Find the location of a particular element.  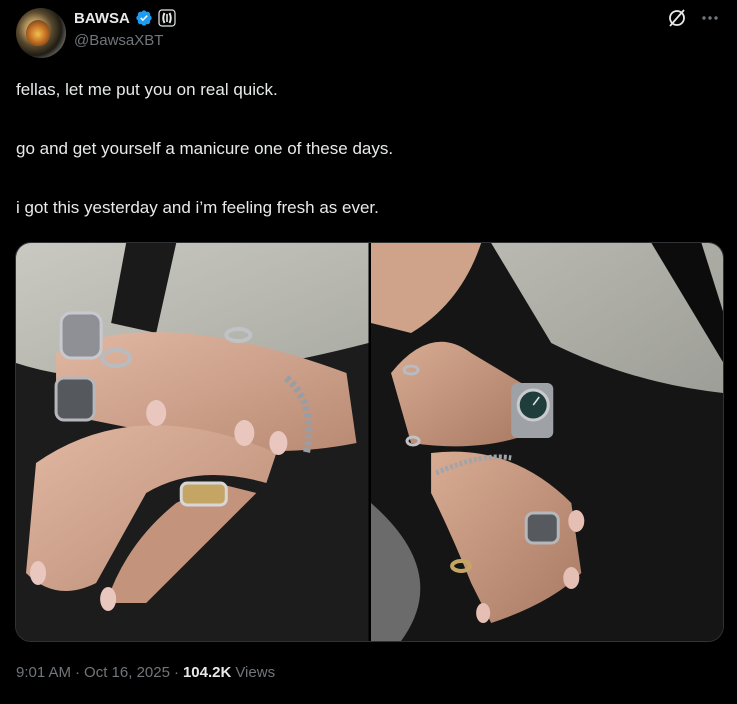

views-label: Views is located at coordinates (255, 672).